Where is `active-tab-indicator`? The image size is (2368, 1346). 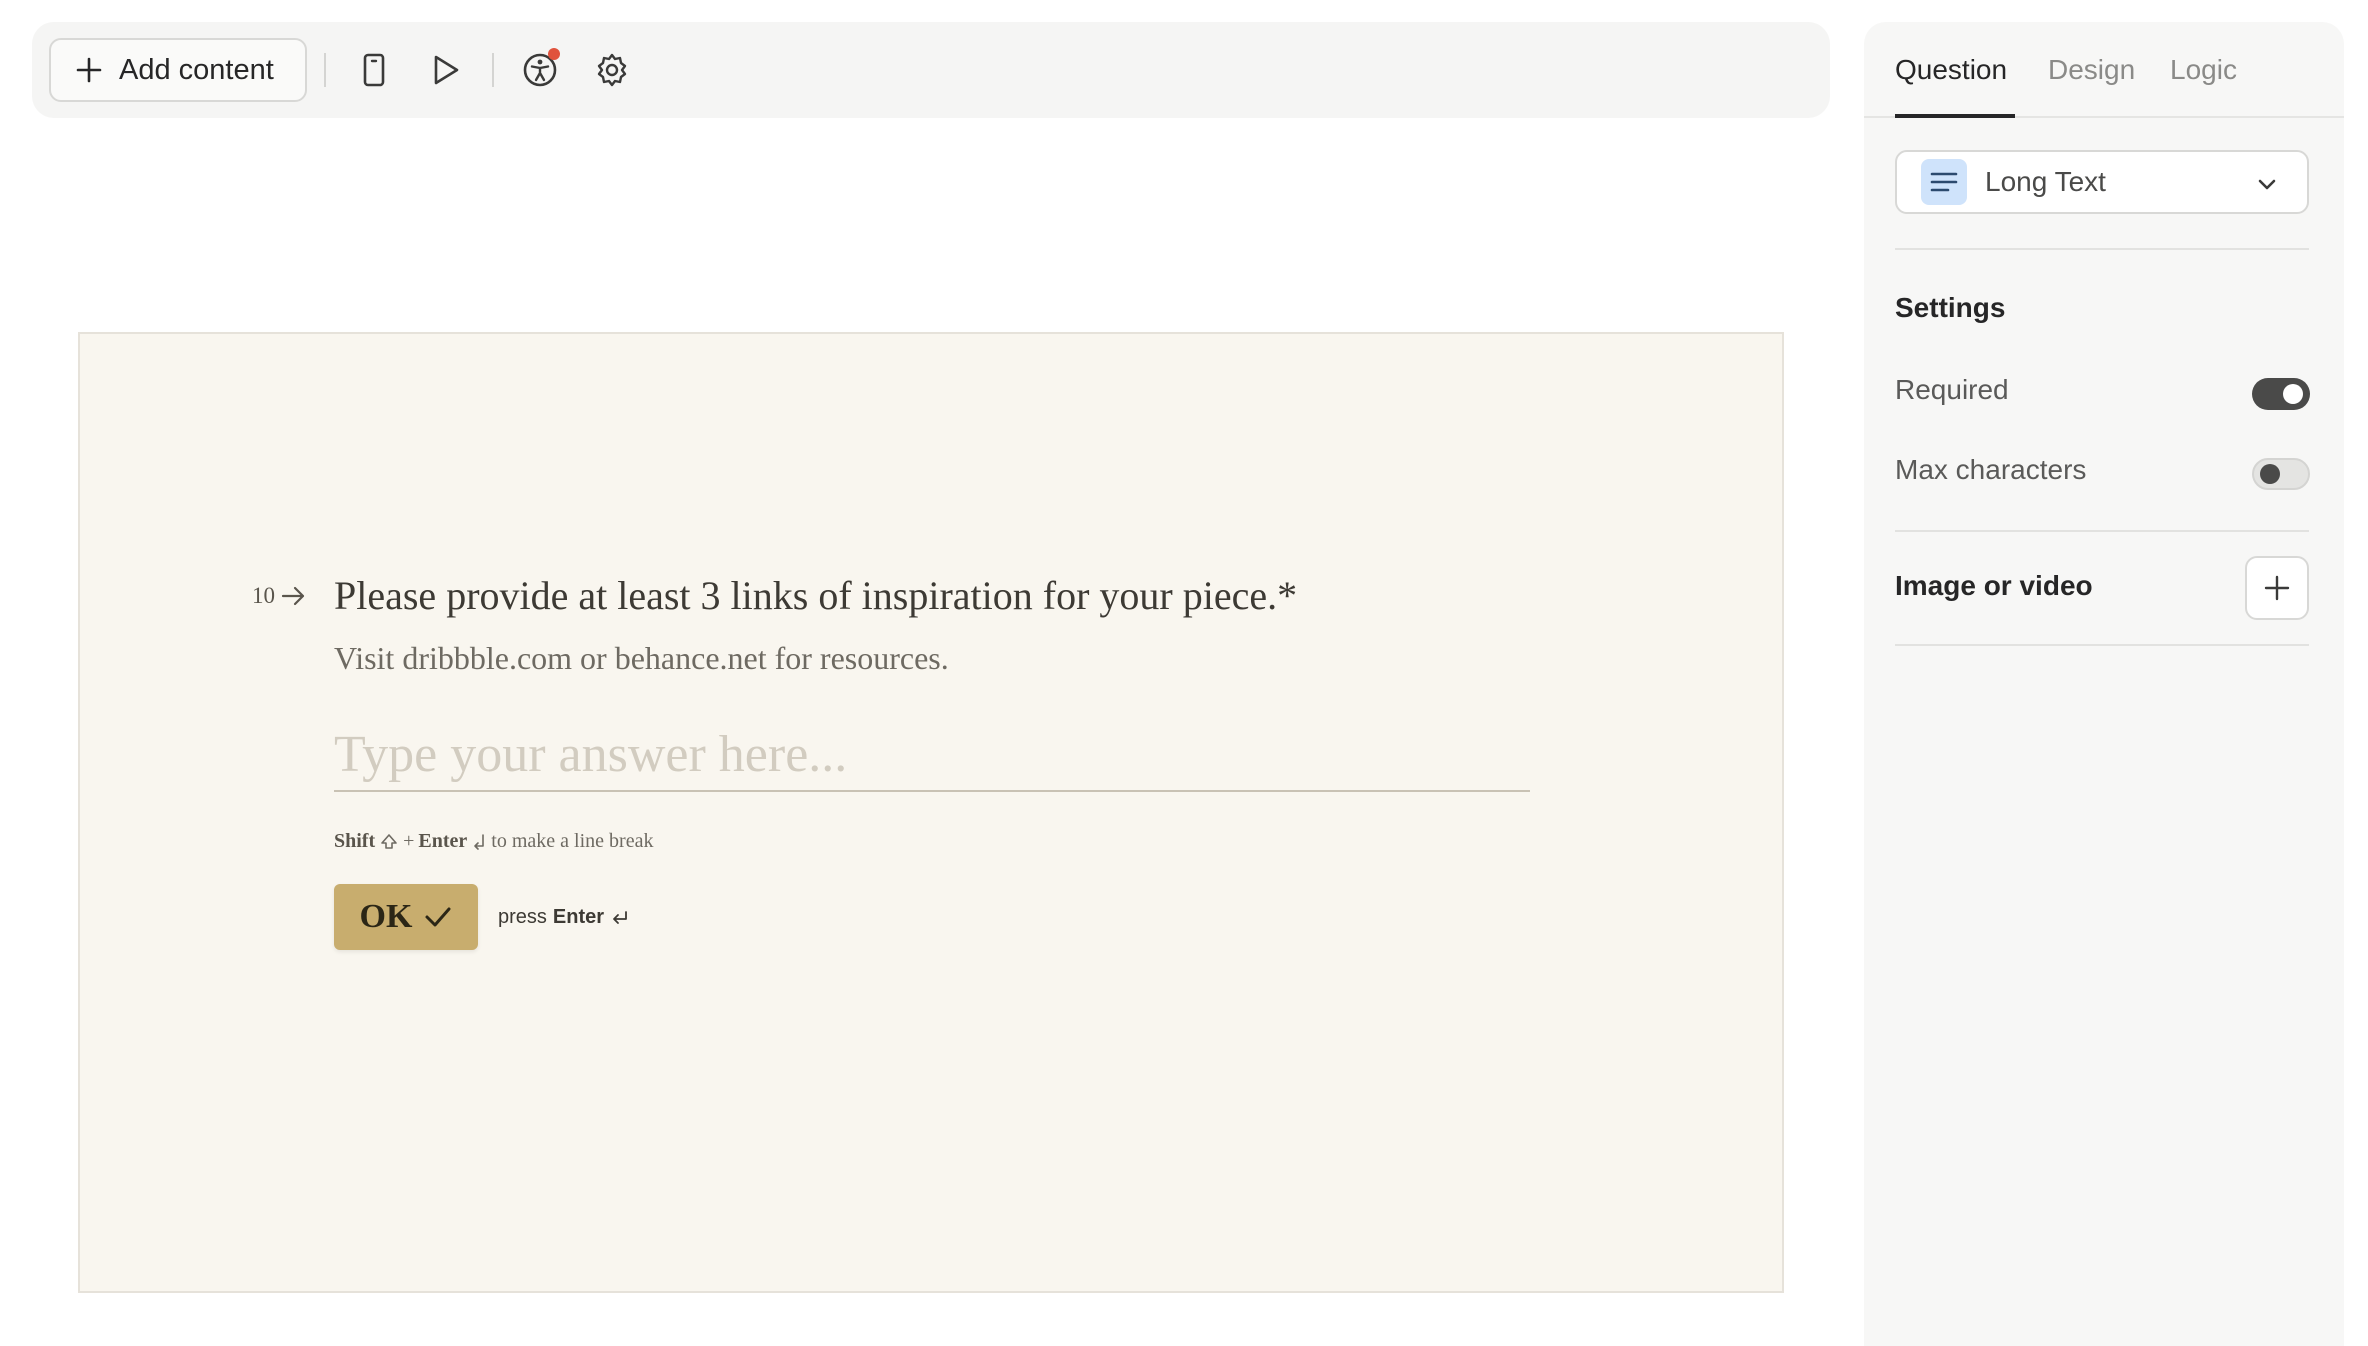 active-tab-indicator is located at coordinates (1955, 116).